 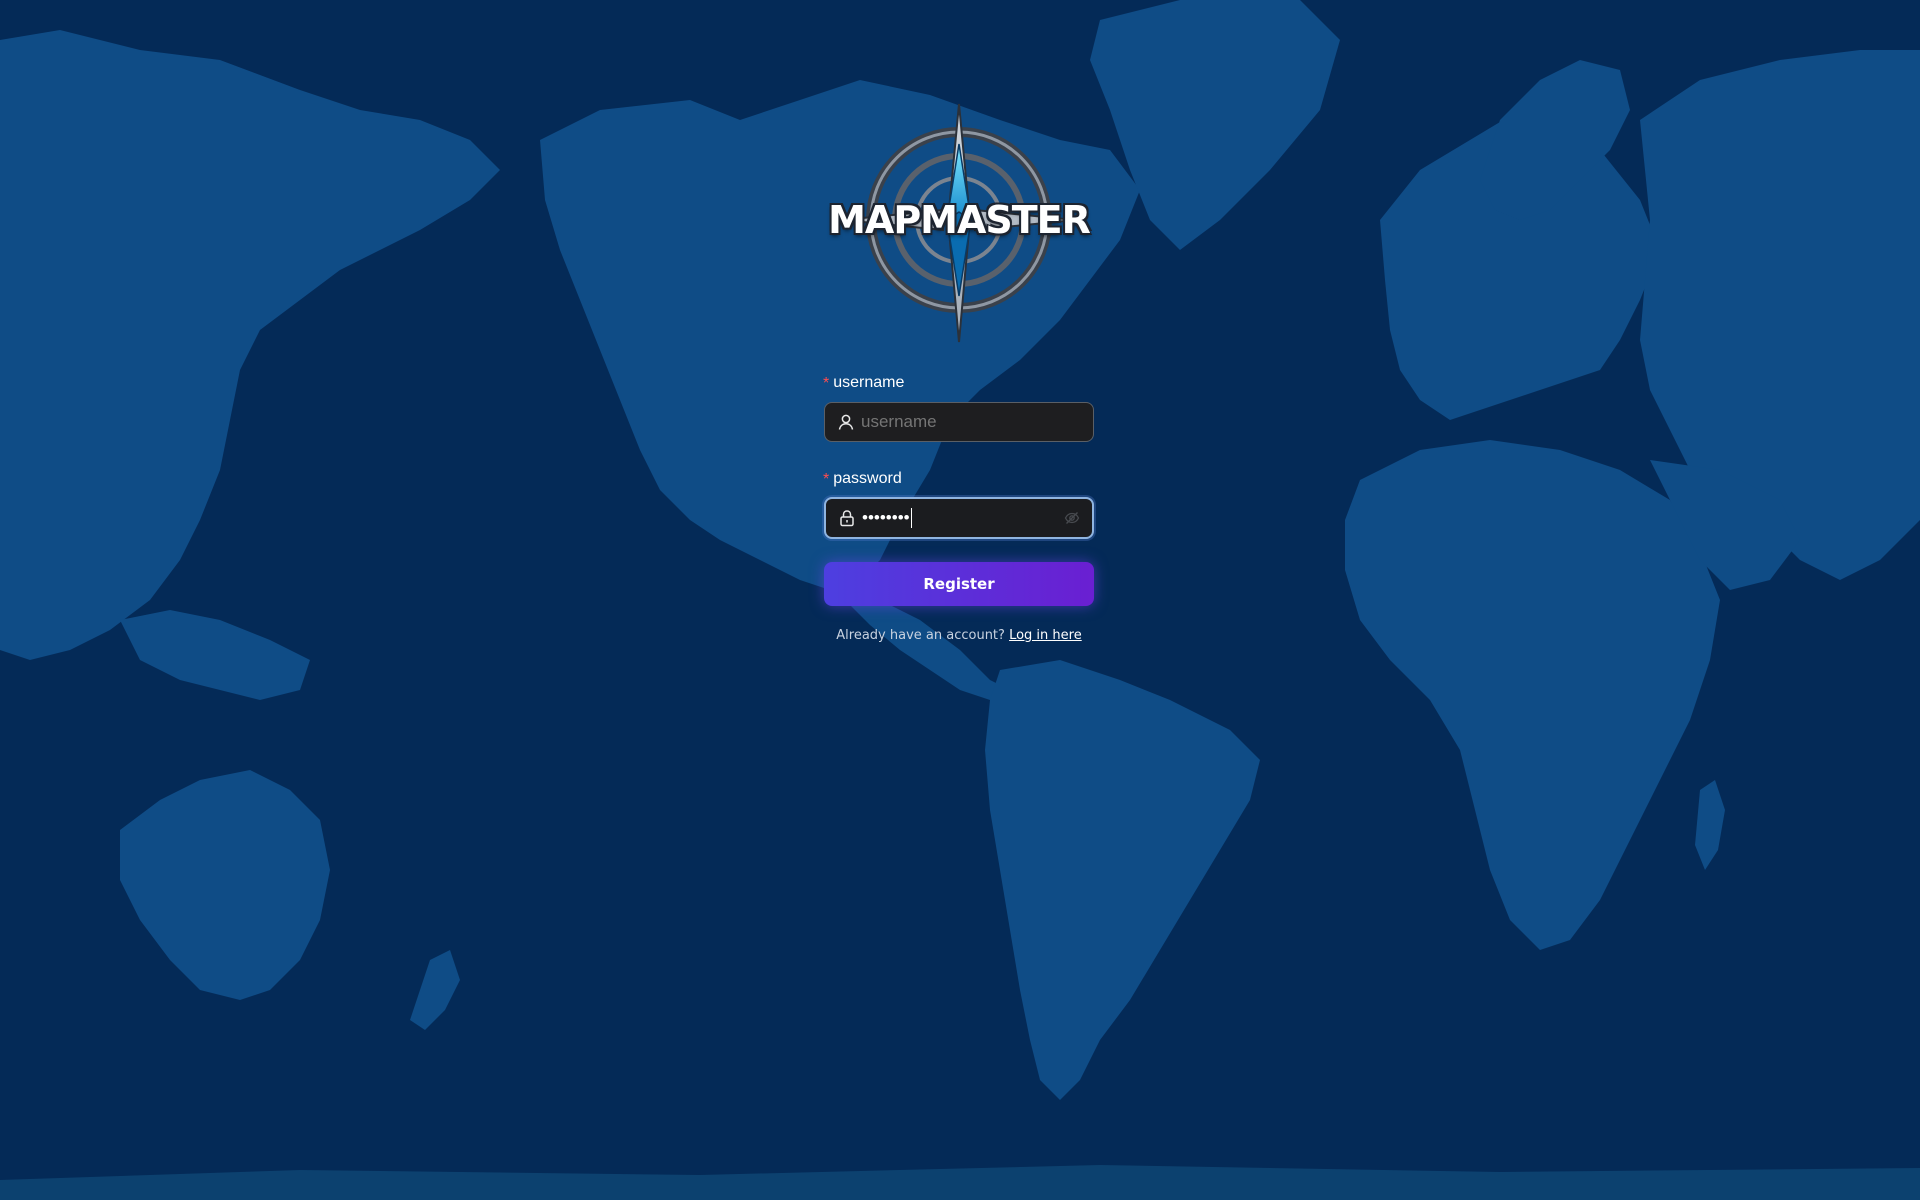 I want to click on africa-landmass, so click(x=1532, y=695).